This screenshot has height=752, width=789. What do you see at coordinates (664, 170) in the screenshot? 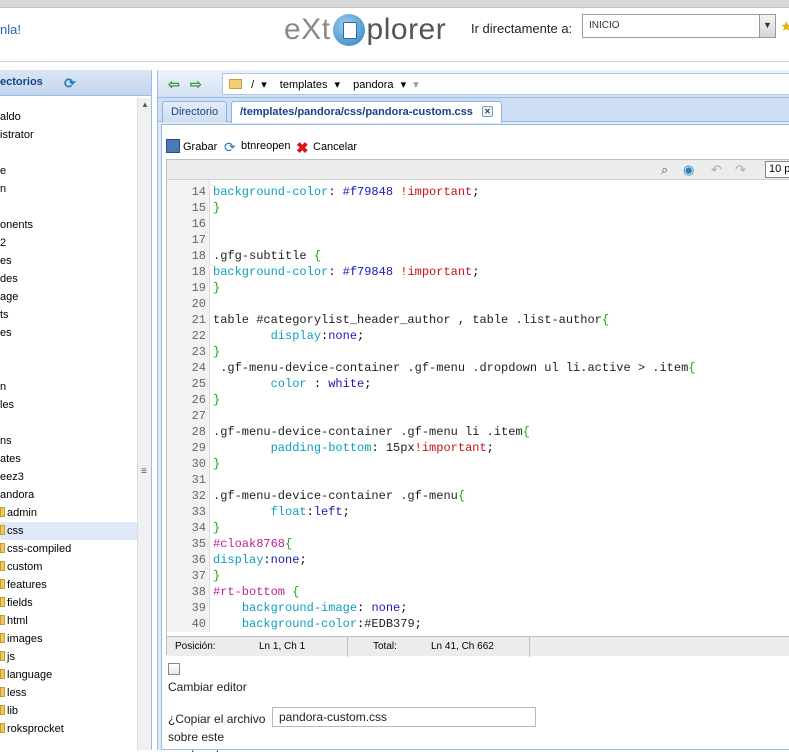
I see `binoculars-icon: ⌕` at bounding box center [664, 170].